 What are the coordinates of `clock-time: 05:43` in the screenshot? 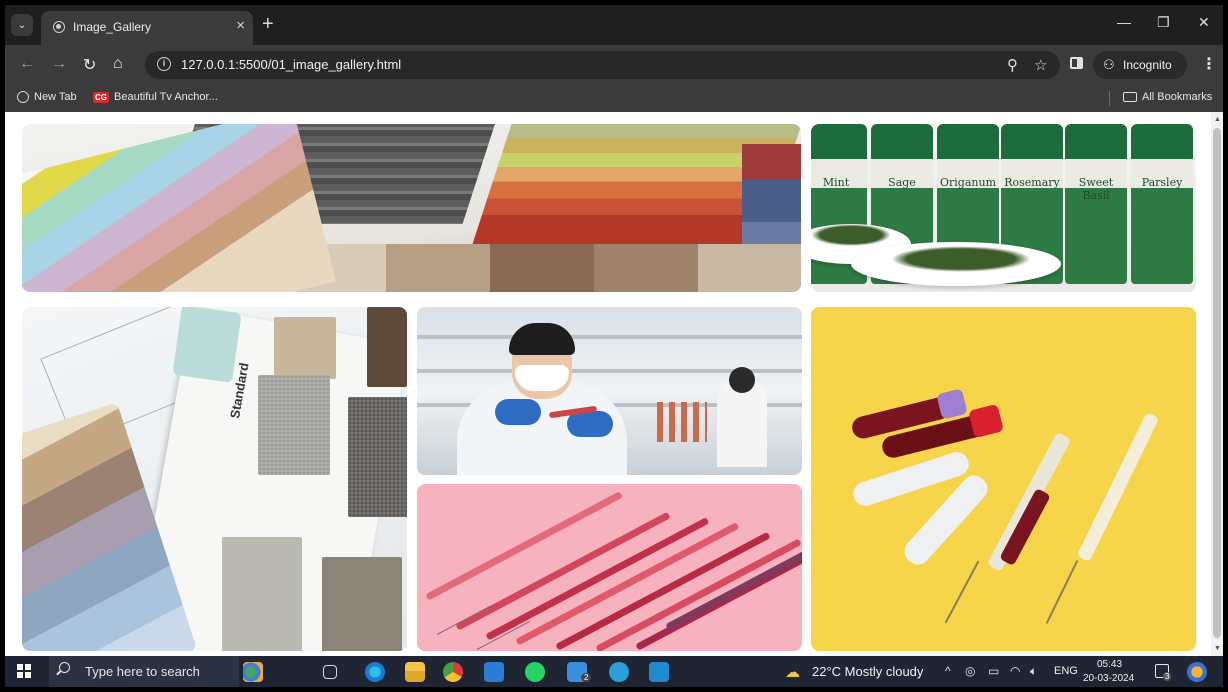 It's located at (1109, 664).